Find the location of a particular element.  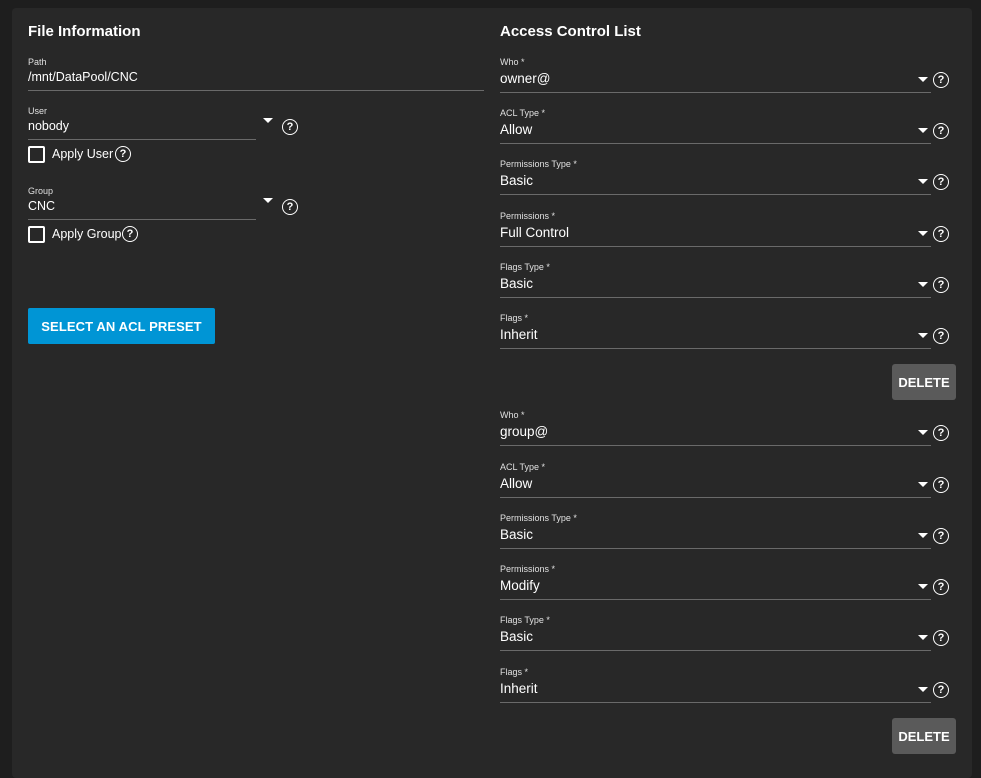

user-label: User is located at coordinates (38, 111).